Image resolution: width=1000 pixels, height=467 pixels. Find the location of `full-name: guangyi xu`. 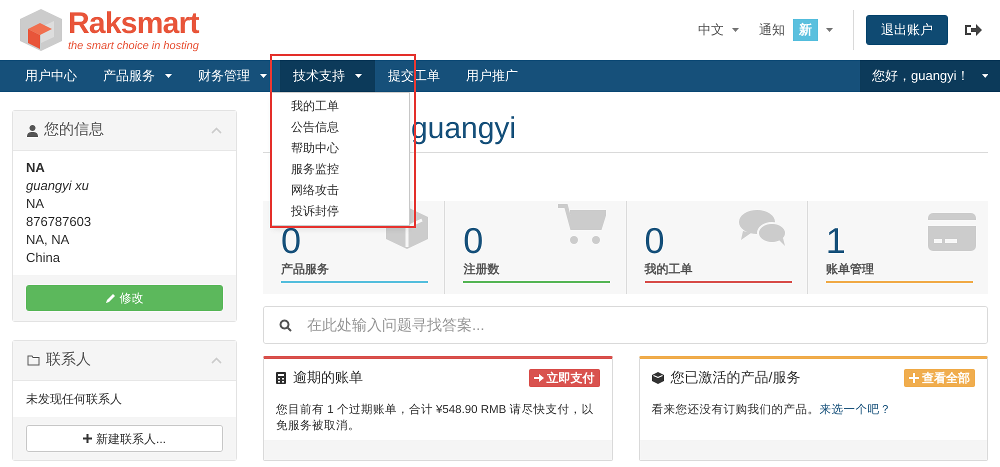

full-name: guangyi xu is located at coordinates (58, 186).